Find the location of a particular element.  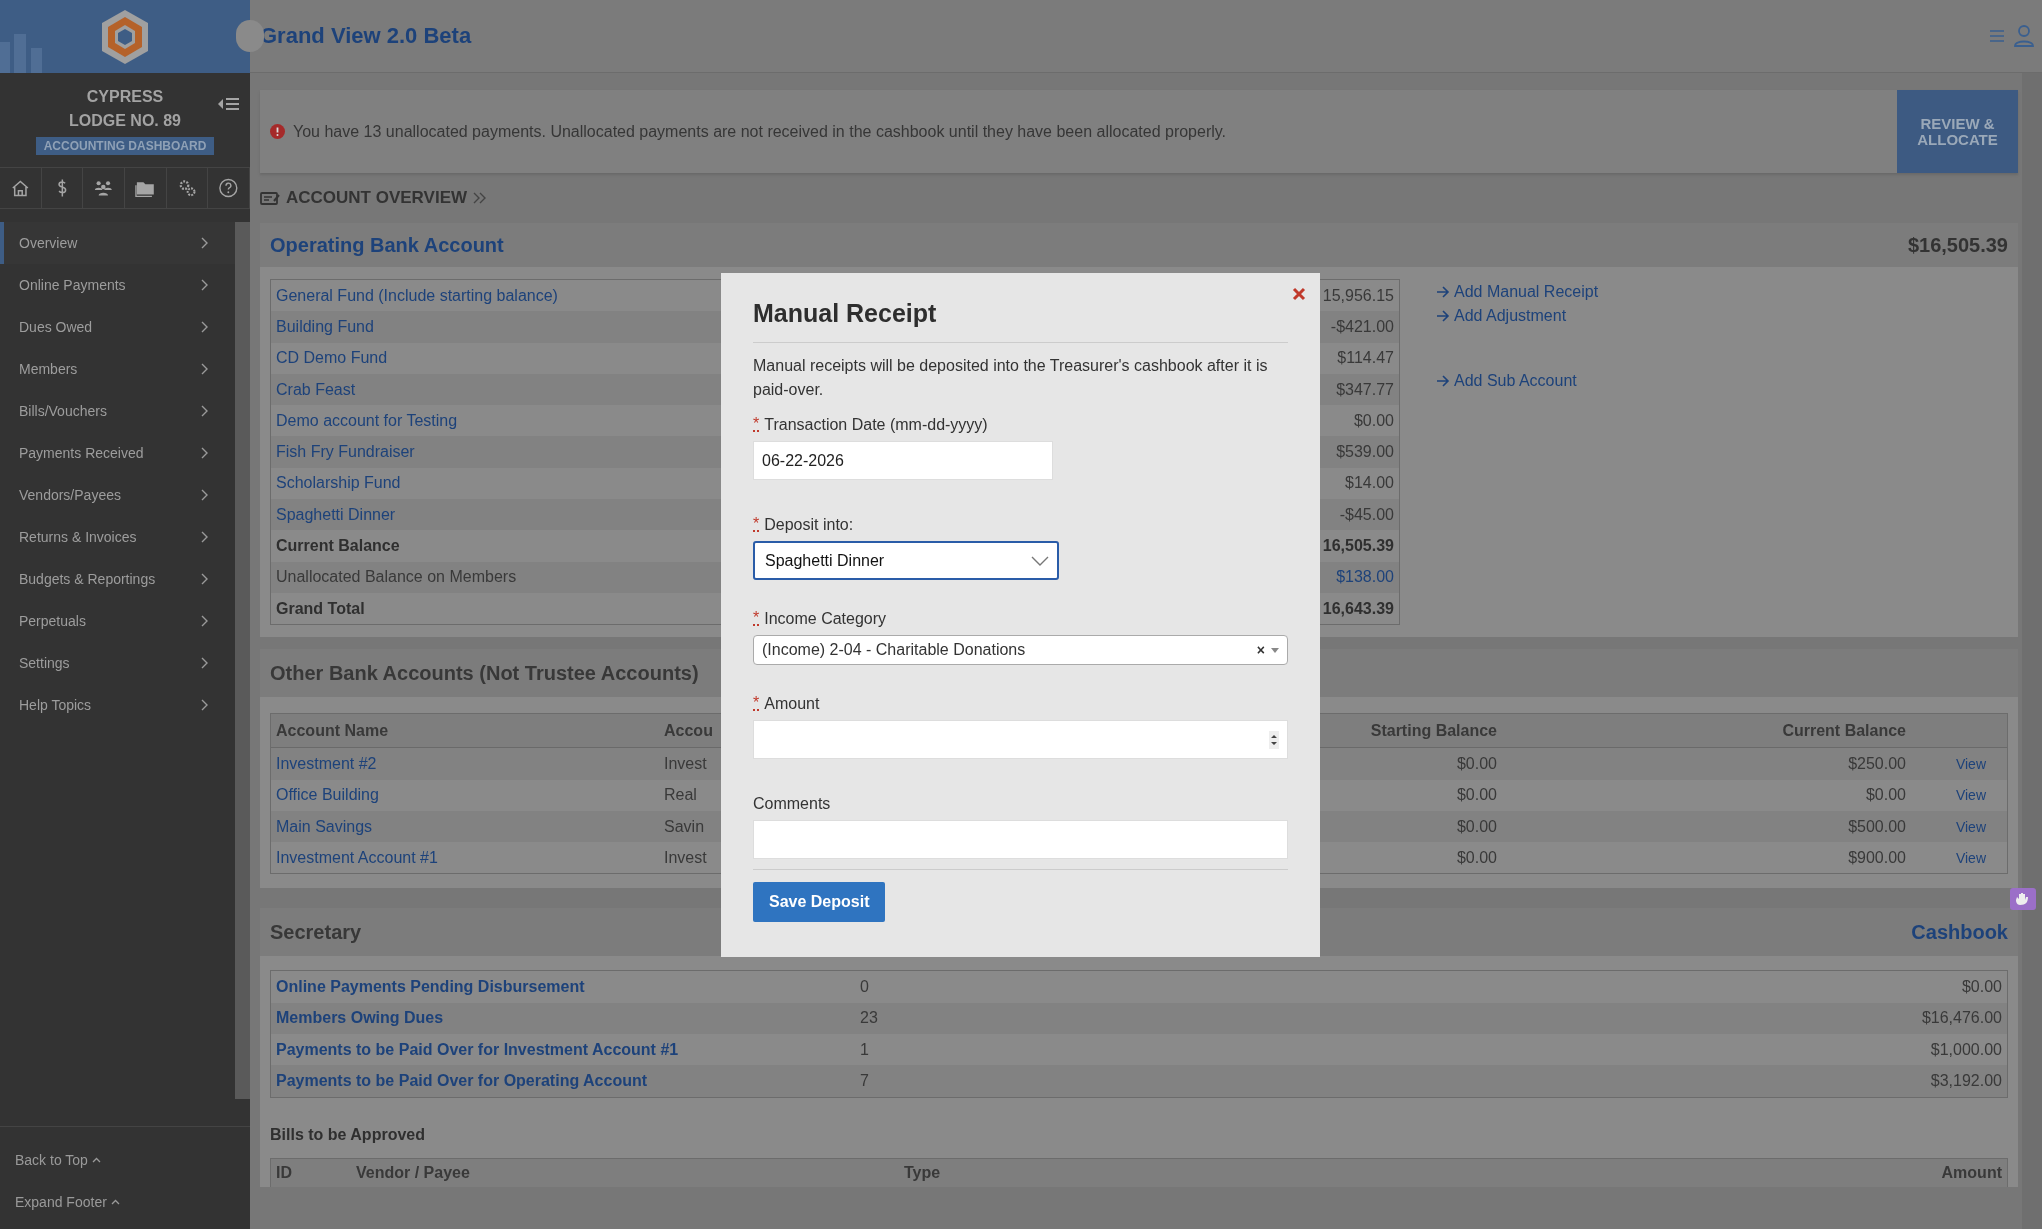

nav-item: Members is located at coordinates (117, 369).